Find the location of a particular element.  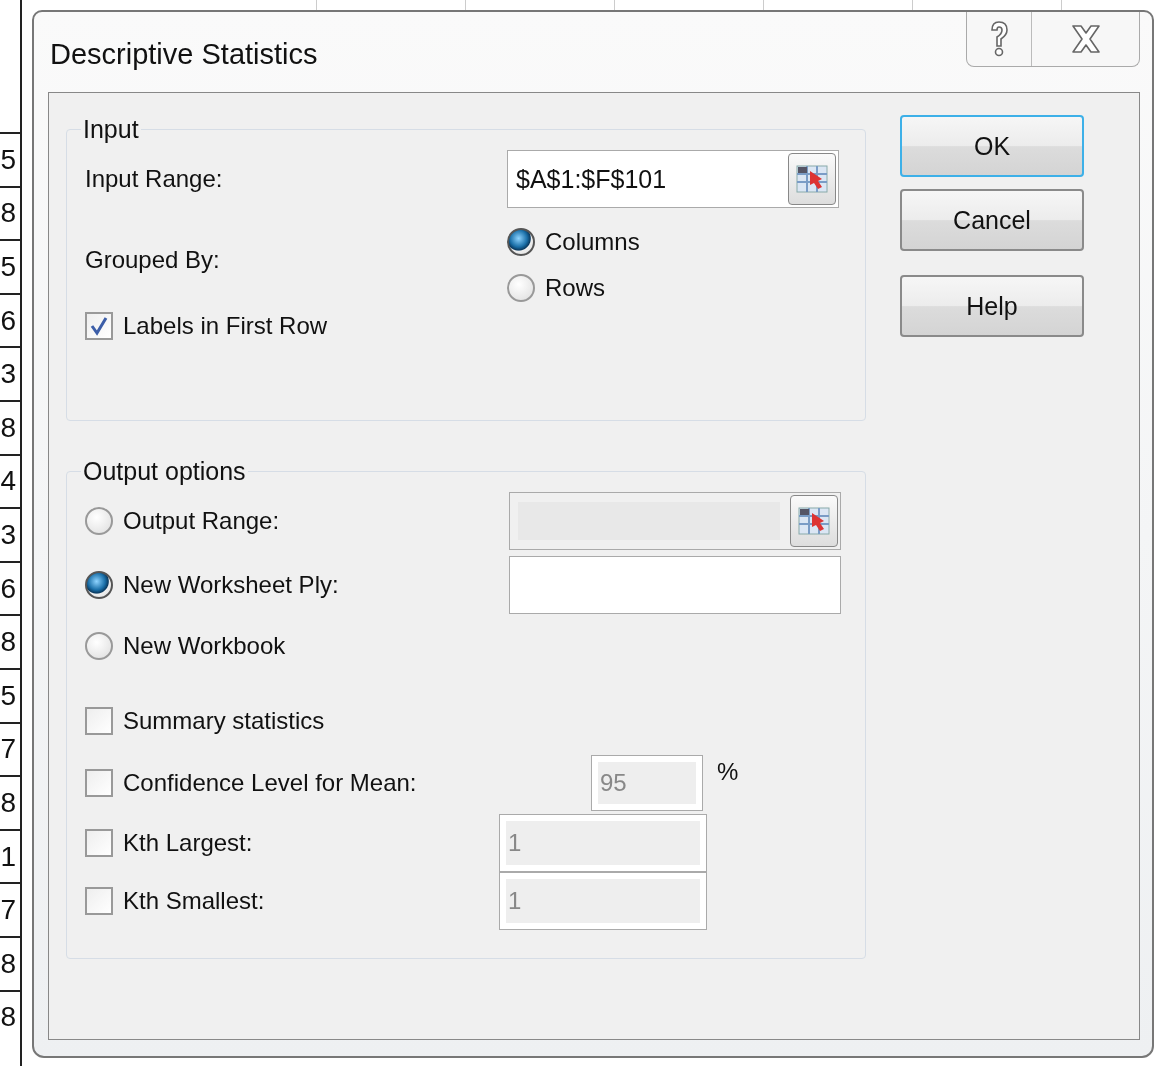

dialog-button: Cancel is located at coordinates (992, 220).